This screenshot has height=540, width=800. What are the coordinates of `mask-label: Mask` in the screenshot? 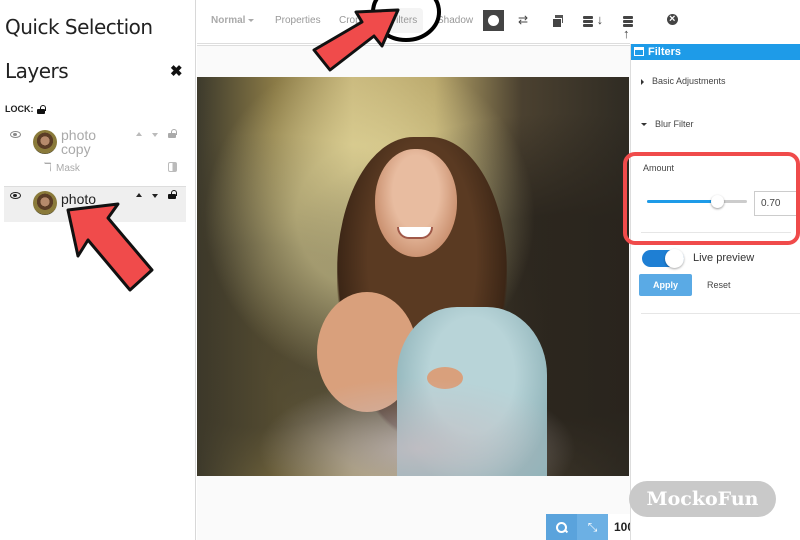 It's located at (68, 168).